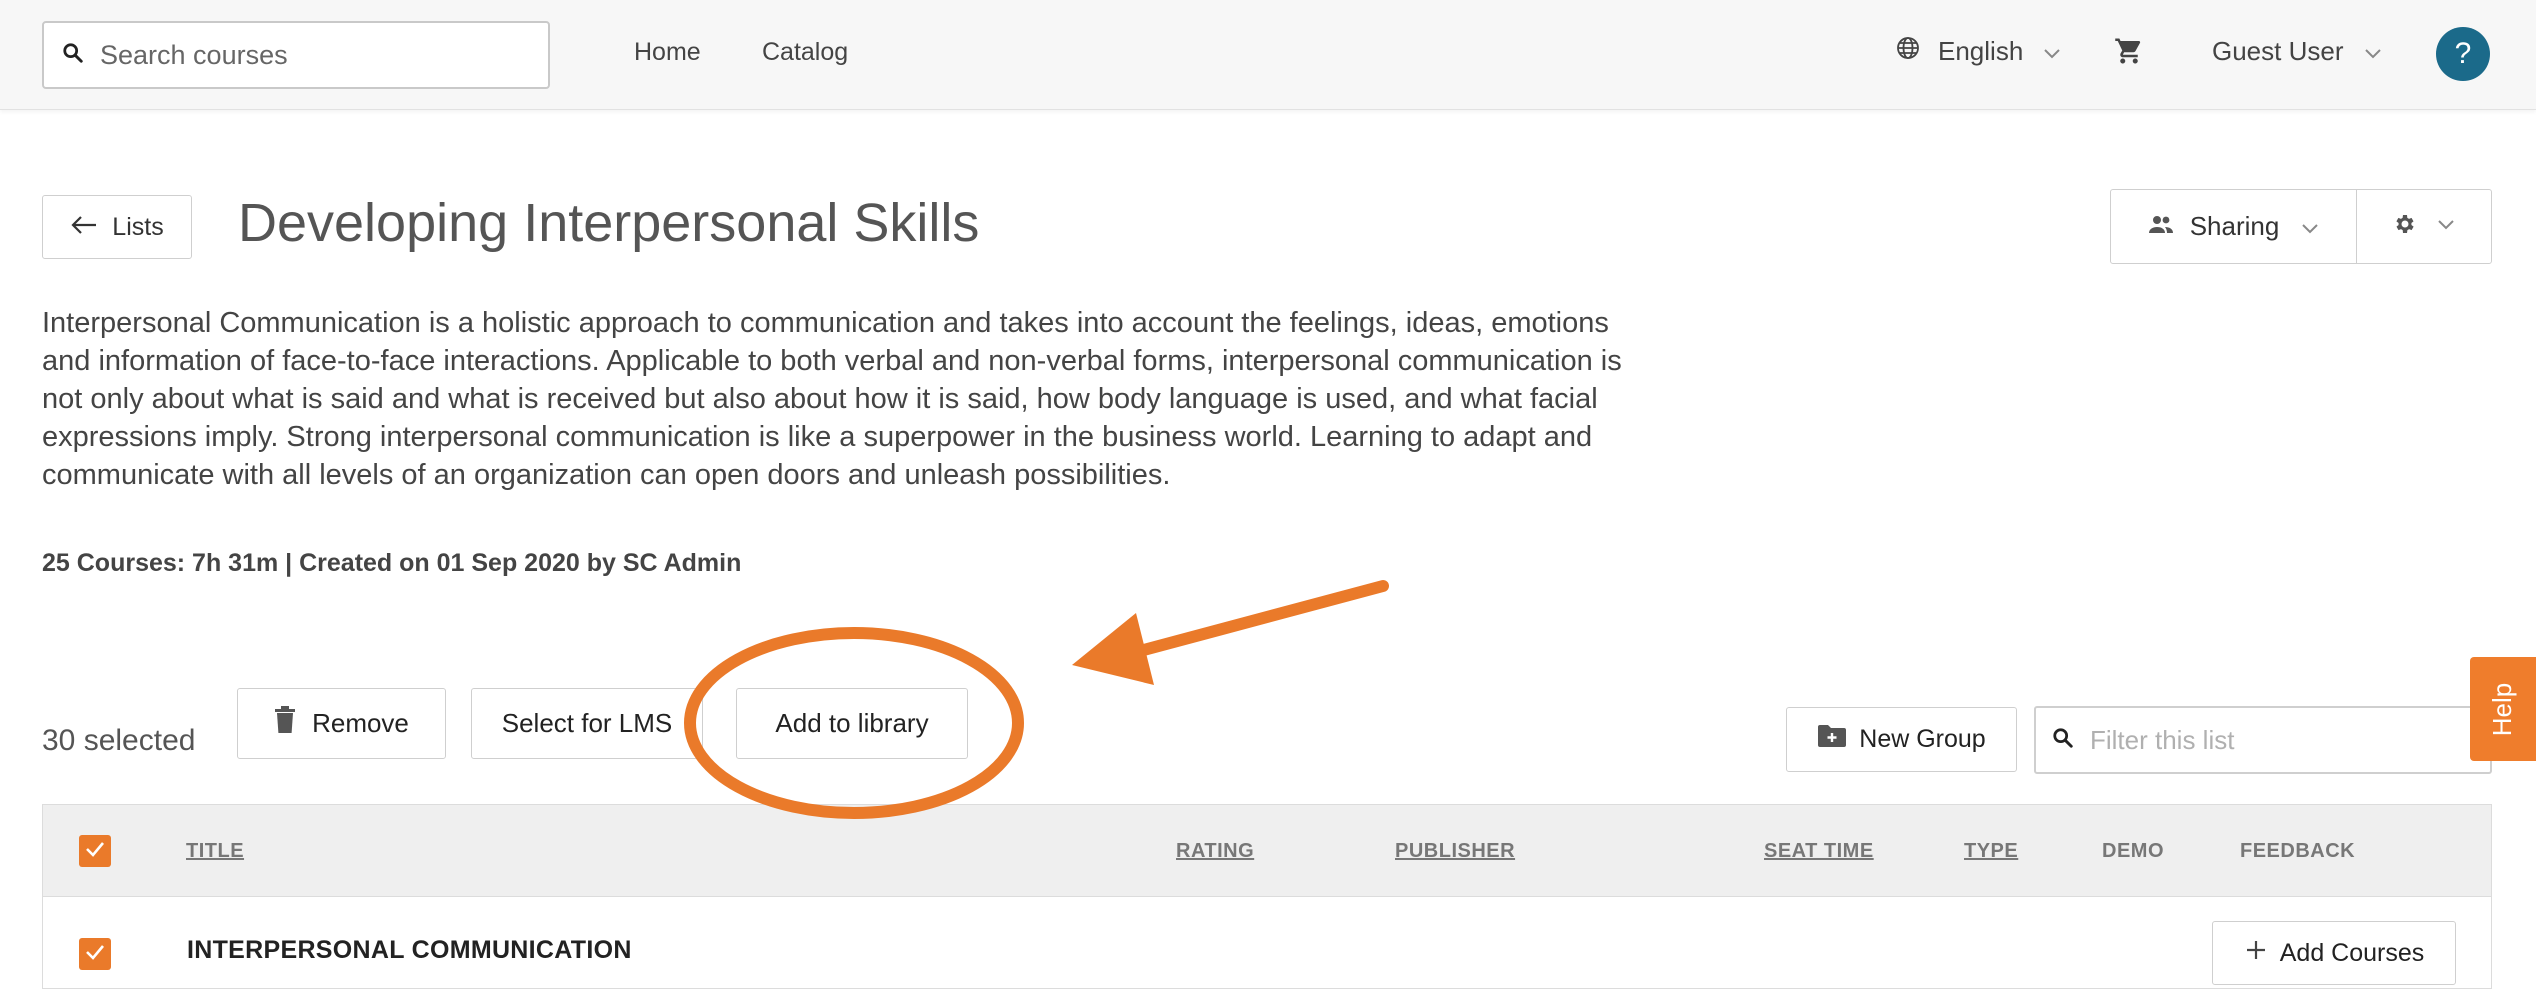 The image size is (2536, 989). I want to click on selected-count: 30 selected, so click(119, 740).